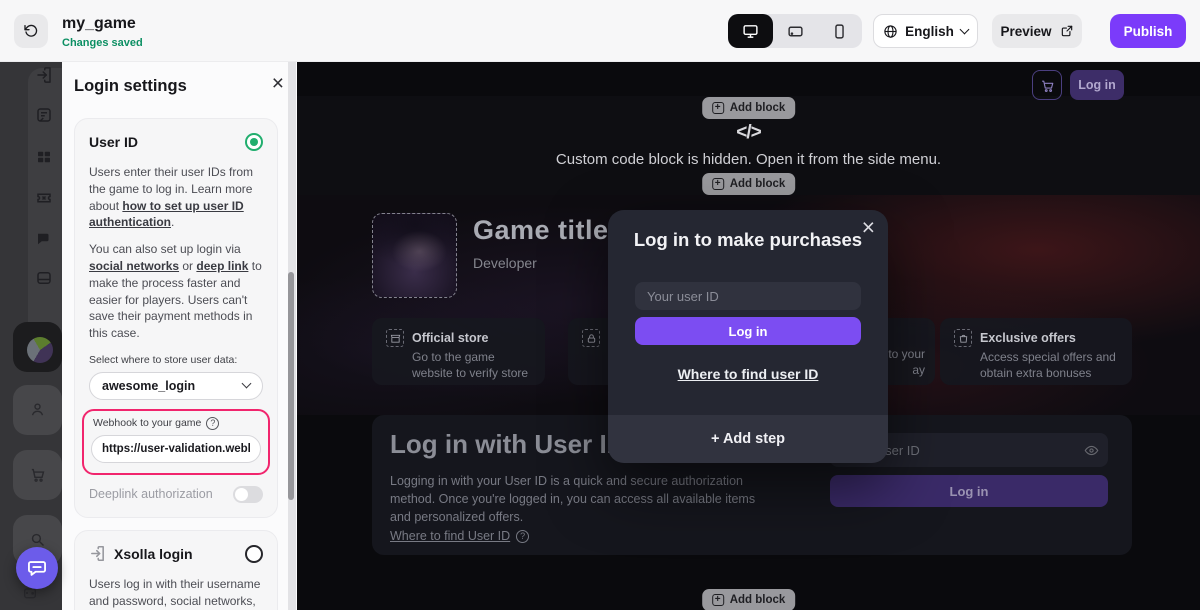 This screenshot has height=610, width=1200. What do you see at coordinates (248, 494) in the screenshot?
I see `deeplink-toggle-off` at bounding box center [248, 494].